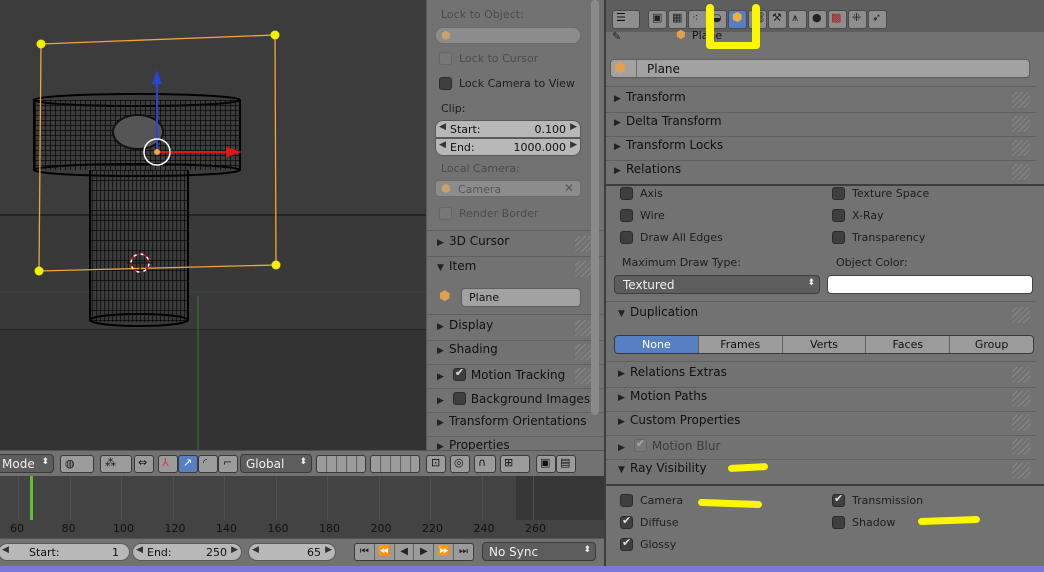  What do you see at coordinates (384, 552) in the screenshot?
I see `prev-keyframe-icon: ⏪` at bounding box center [384, 552].